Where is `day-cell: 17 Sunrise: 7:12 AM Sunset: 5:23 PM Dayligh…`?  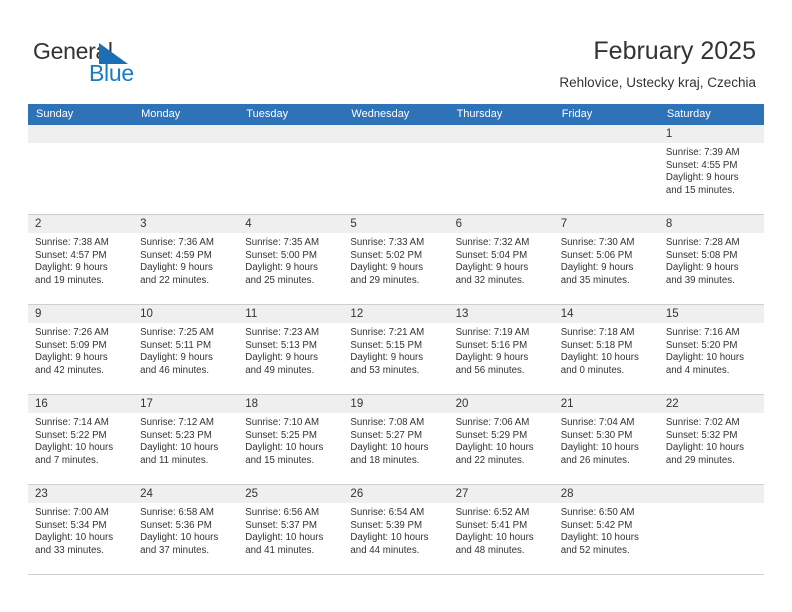
day-cell: 17 Sunrise: 7:12 AM Sunset: 5:23 PM Dayligh… is located at coordinates (186, 439).